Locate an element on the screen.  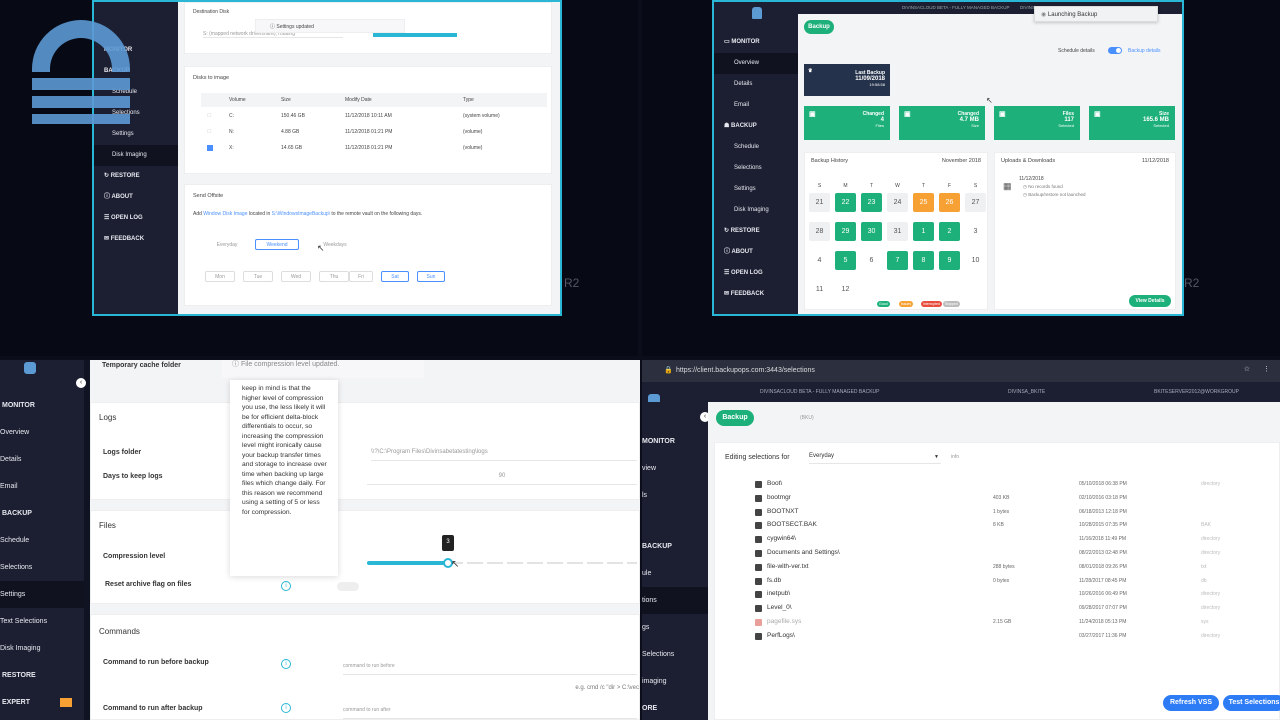
table-row: X: 14.65 GB 11/12/2018 01:21 PM (volume) is located at coordinates (374, 148).